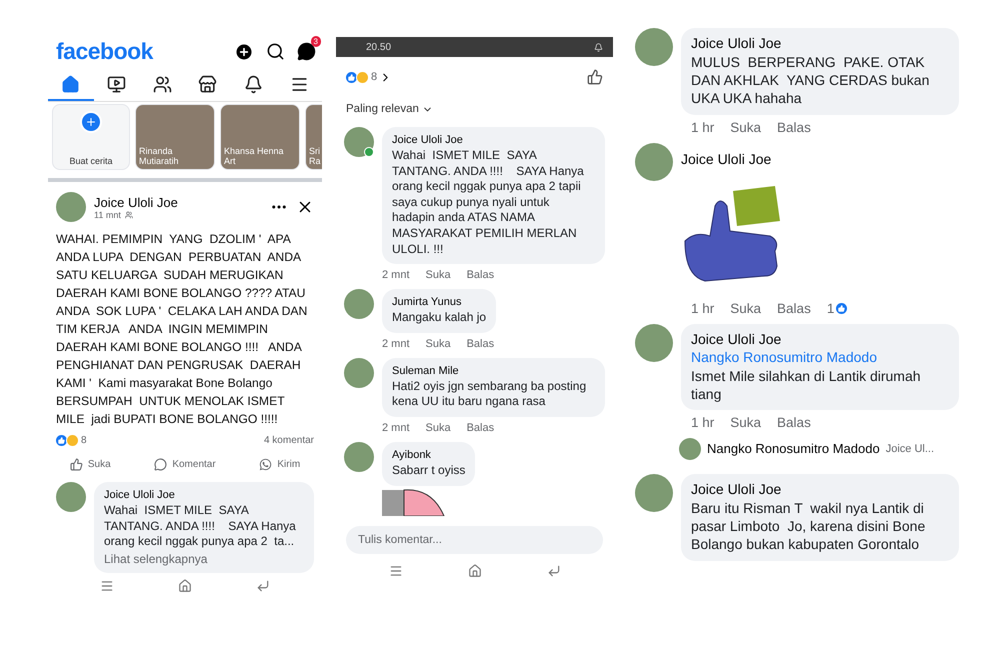  What do you see at coordinates (313, 137) in the screenshot?
I see `story-card: Sri Ra` at bounding box center [313, 137].